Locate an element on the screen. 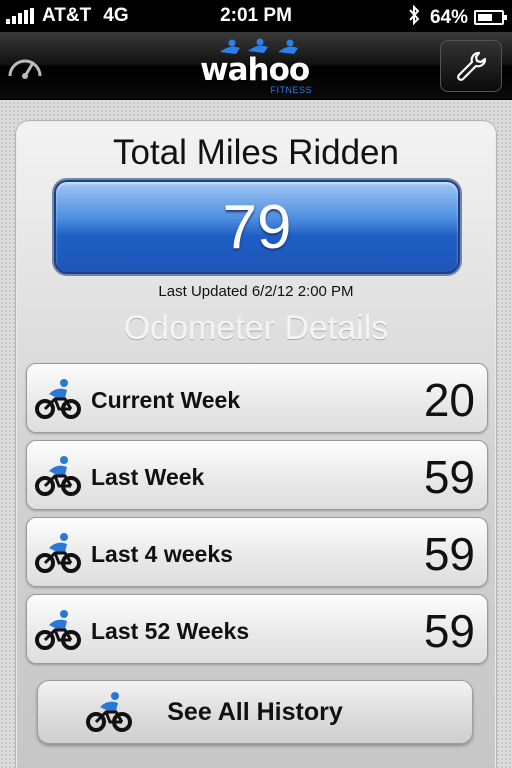 The image size is (512, 768). odometer-row-last-week: Last Week 59 is located at coordinates (257, 475).